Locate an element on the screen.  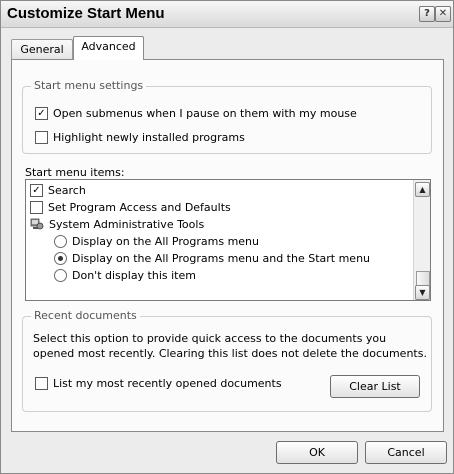
tab-advanced: Advanced is located at coordinates (108, 48).